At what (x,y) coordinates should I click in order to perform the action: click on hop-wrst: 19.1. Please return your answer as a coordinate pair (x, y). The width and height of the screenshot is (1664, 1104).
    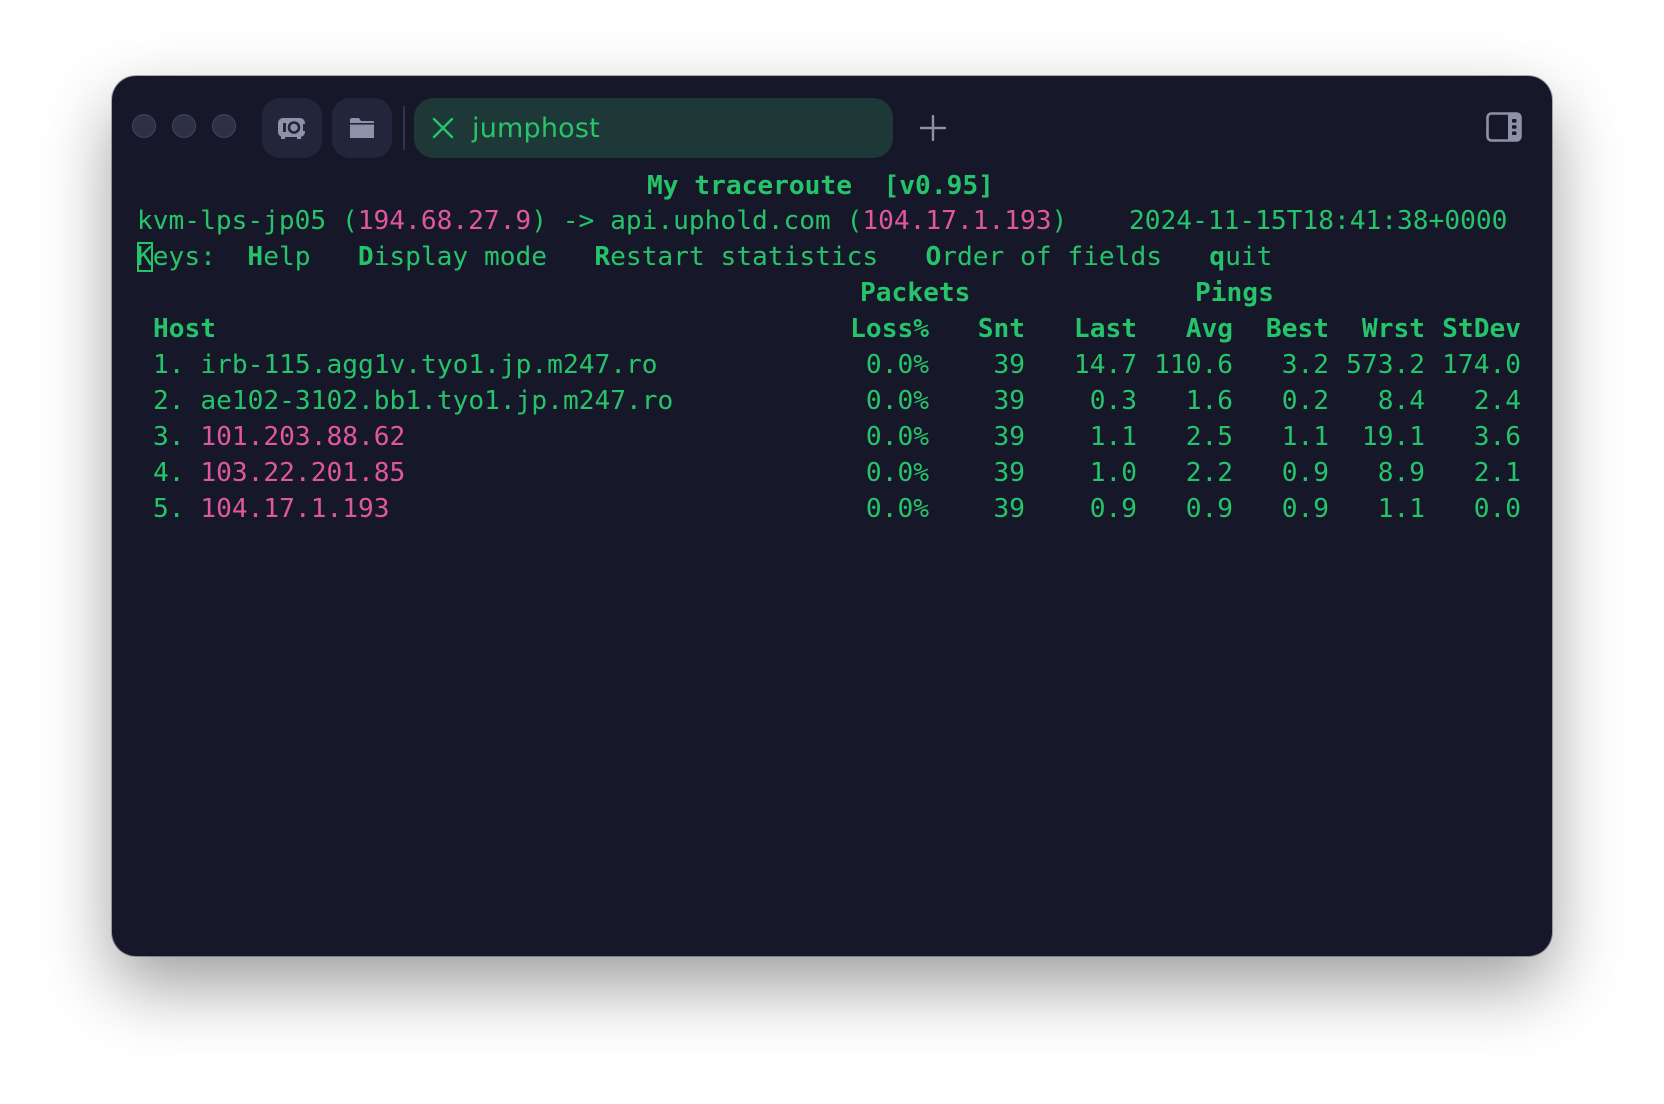
    Looking at the image, I should click on (1393, 437).